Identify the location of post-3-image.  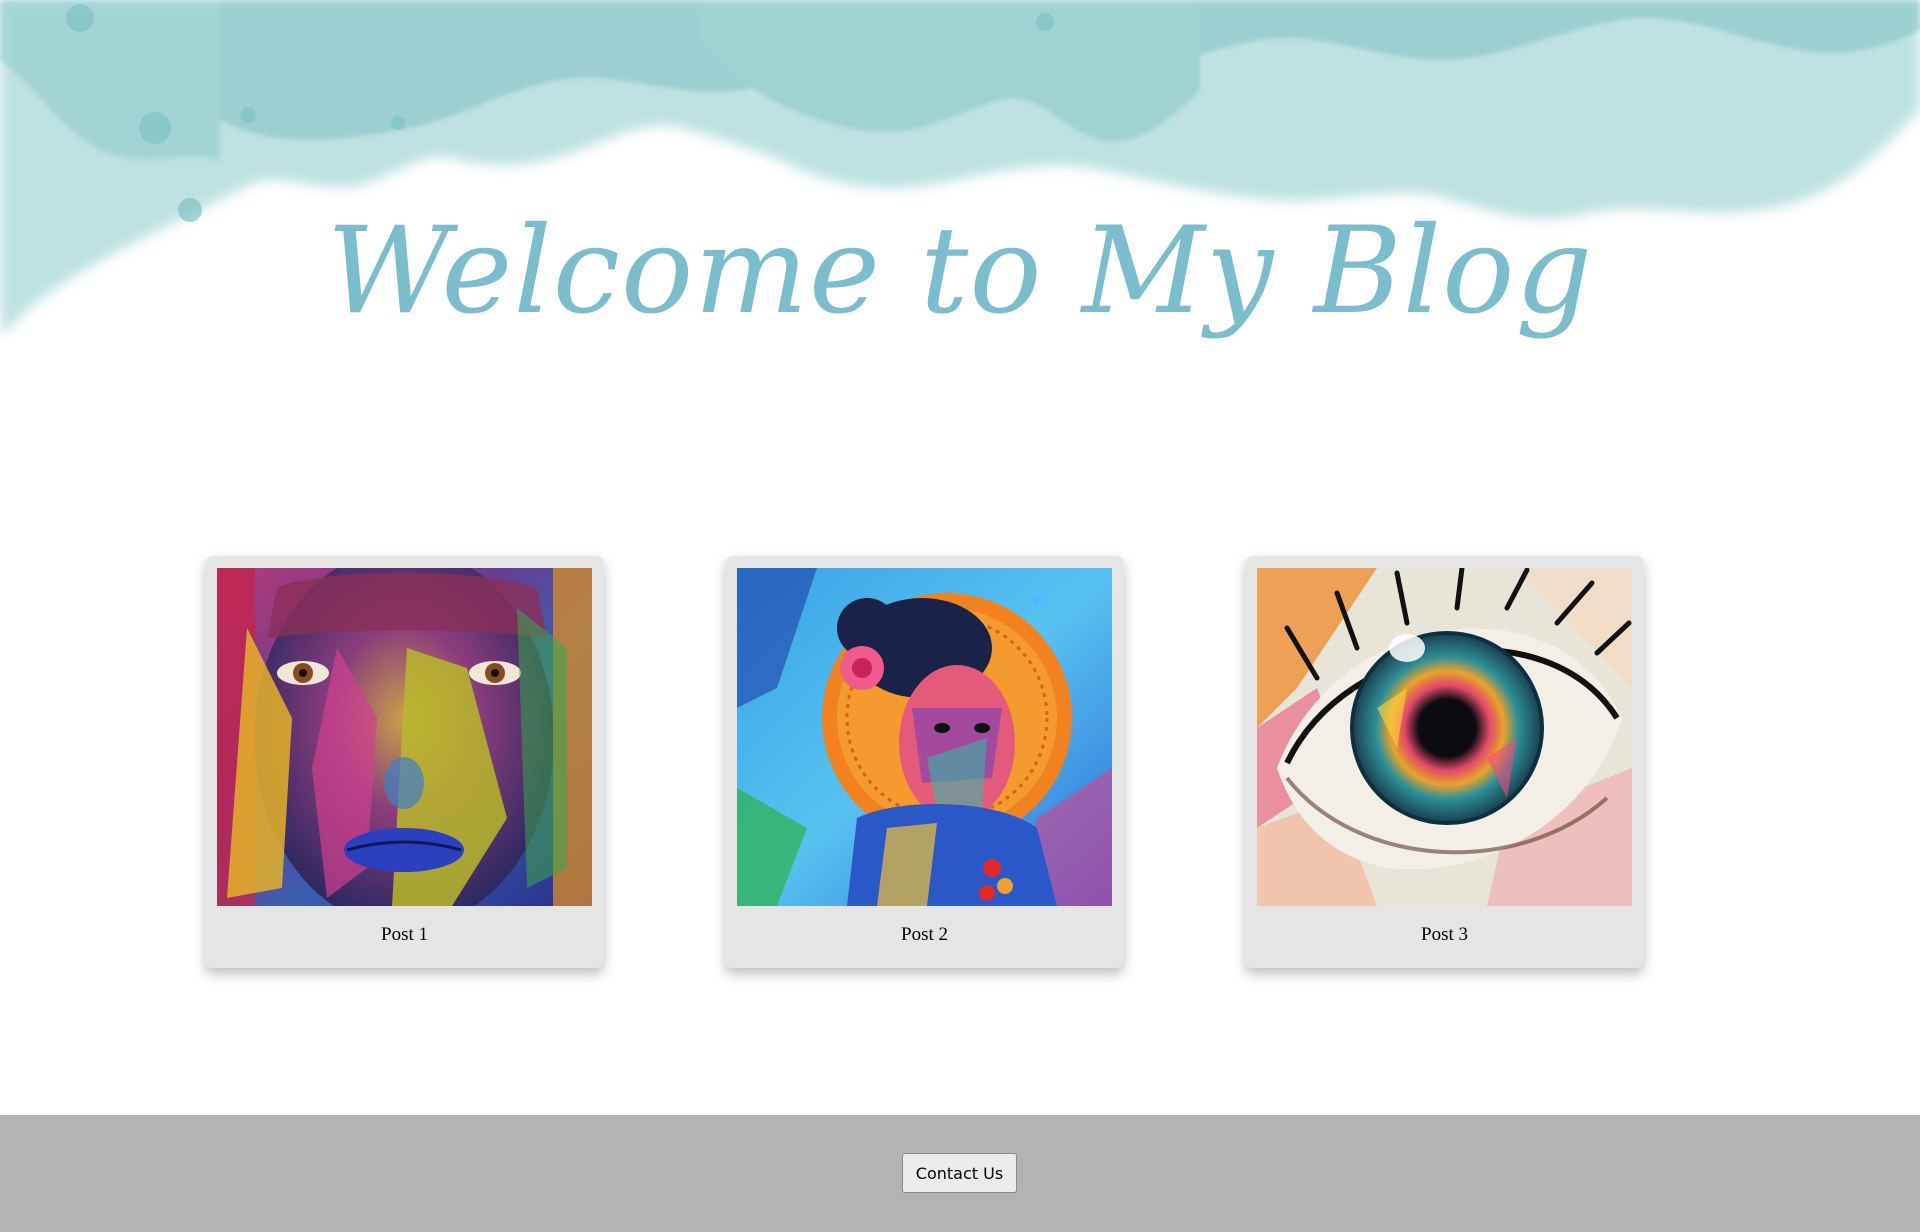
(1444, 737).